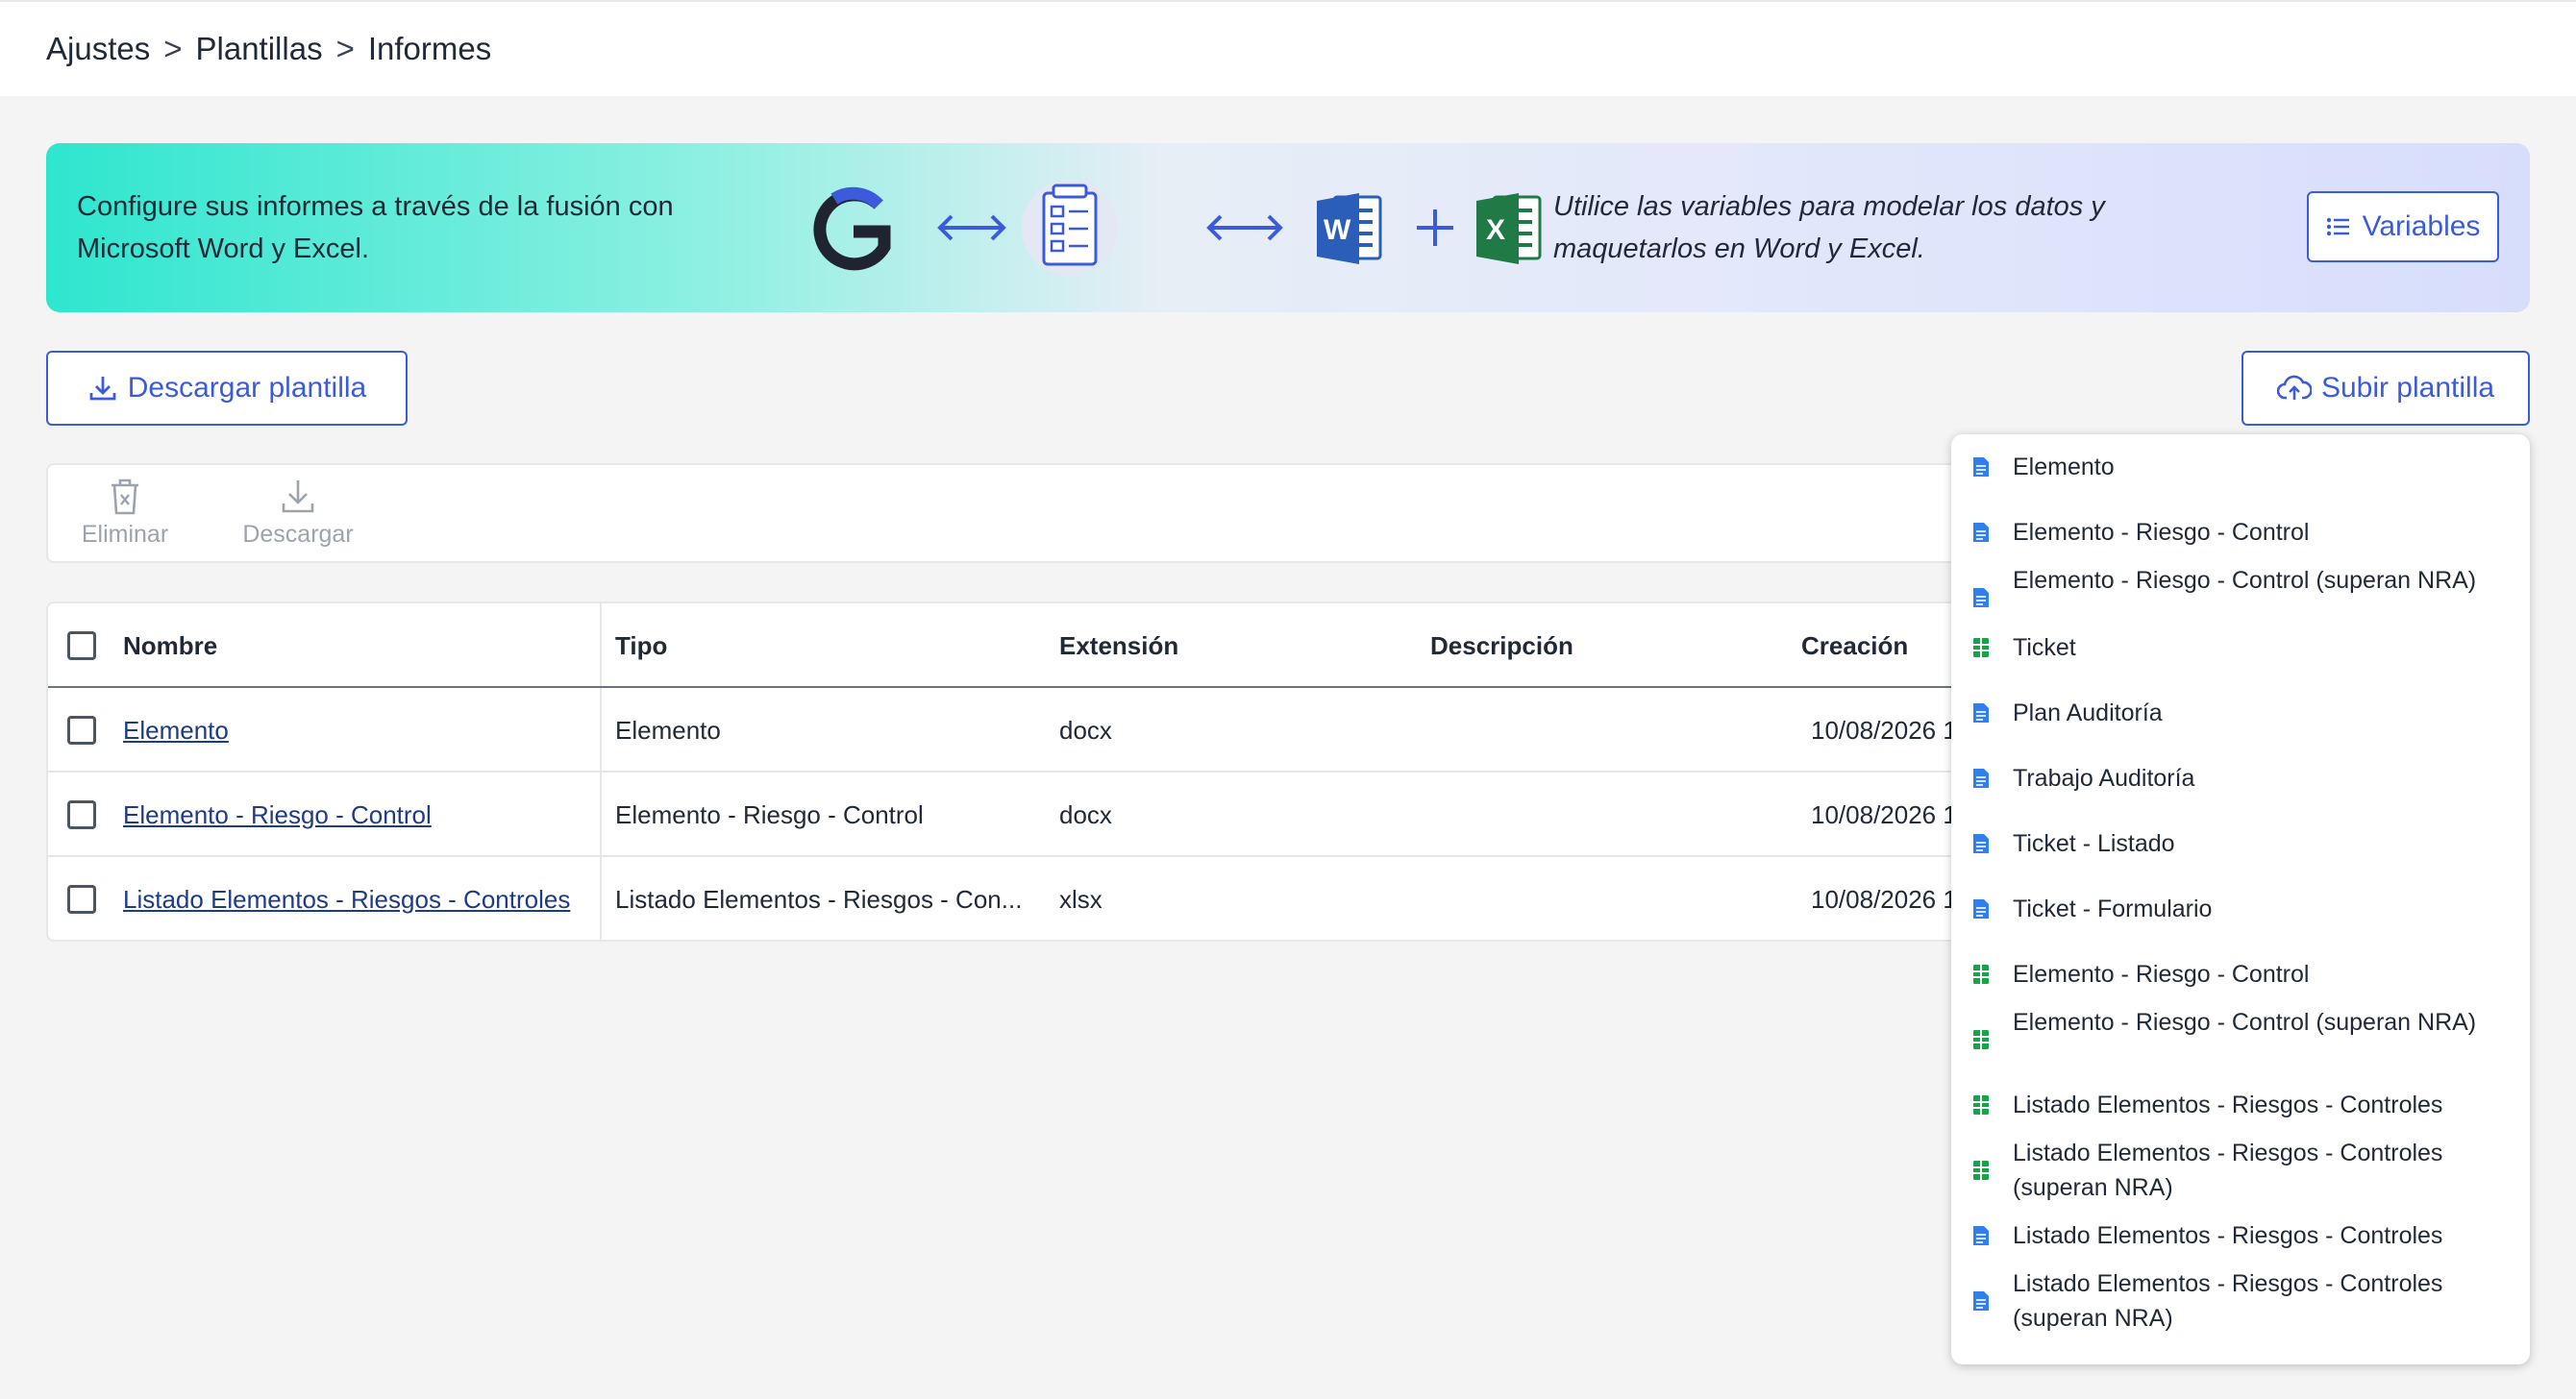  I want to click on upload-menu-item-label: Plan Auditoría, so click(2088, 713).